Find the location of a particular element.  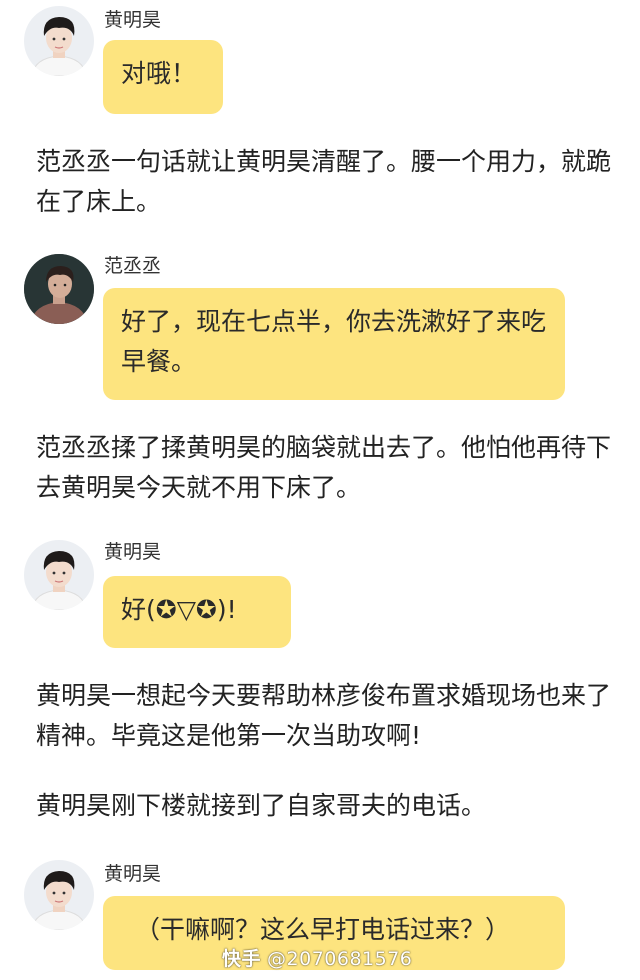

message-bubble: 好(✪▽✪)! is located at coordinates (197, 612).